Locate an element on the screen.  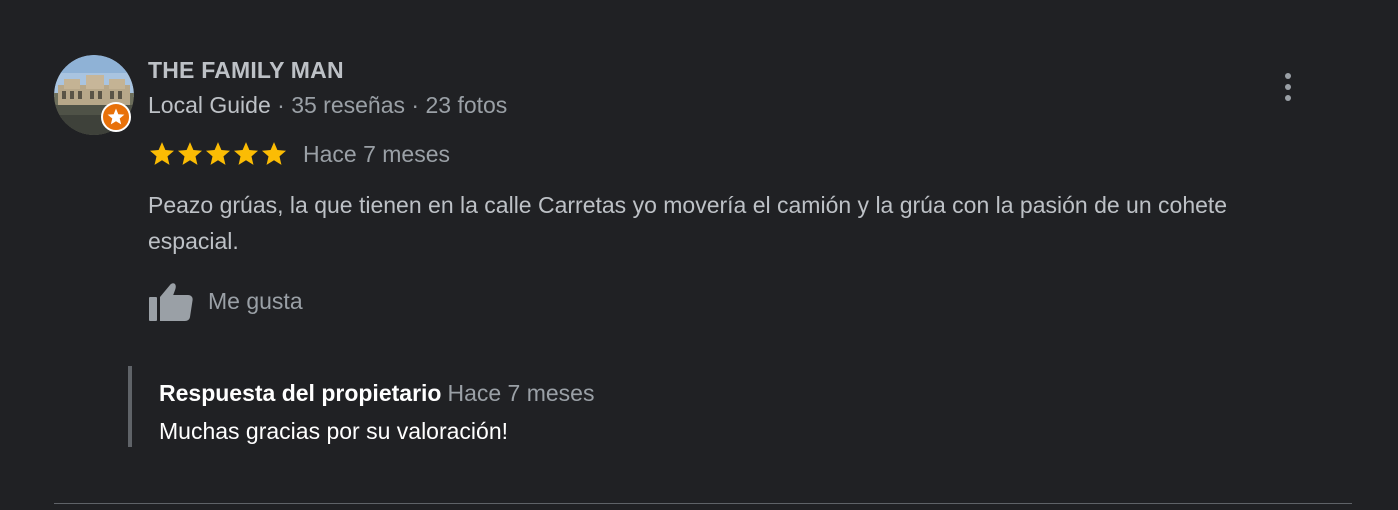
author-name: THE FAMILY MAN is located at coordinates (246, 70).